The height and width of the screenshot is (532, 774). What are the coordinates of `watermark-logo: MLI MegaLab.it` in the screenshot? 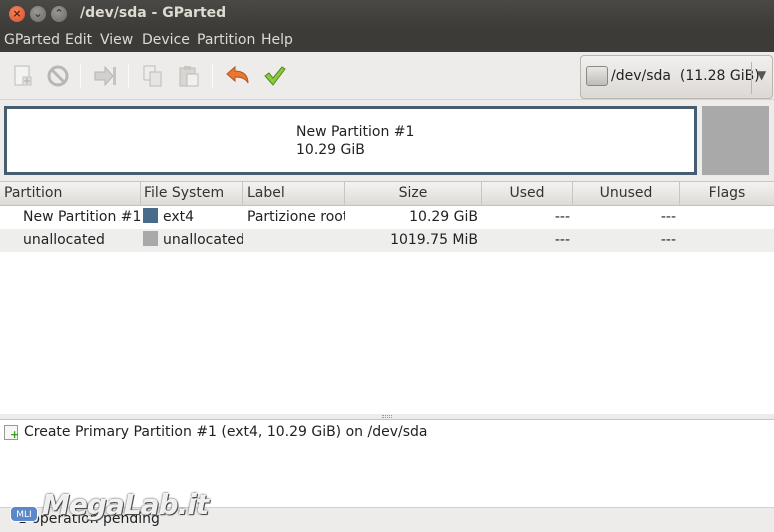 It's located at (105, 508).